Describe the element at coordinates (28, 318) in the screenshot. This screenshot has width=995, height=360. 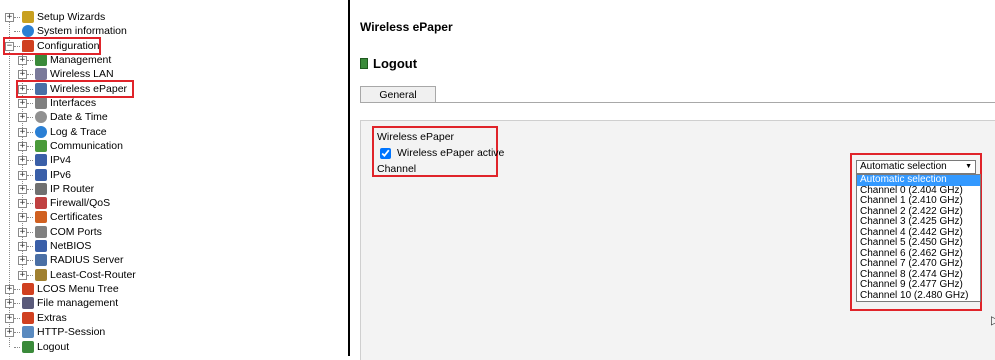
I see `extras-icon` at that location.